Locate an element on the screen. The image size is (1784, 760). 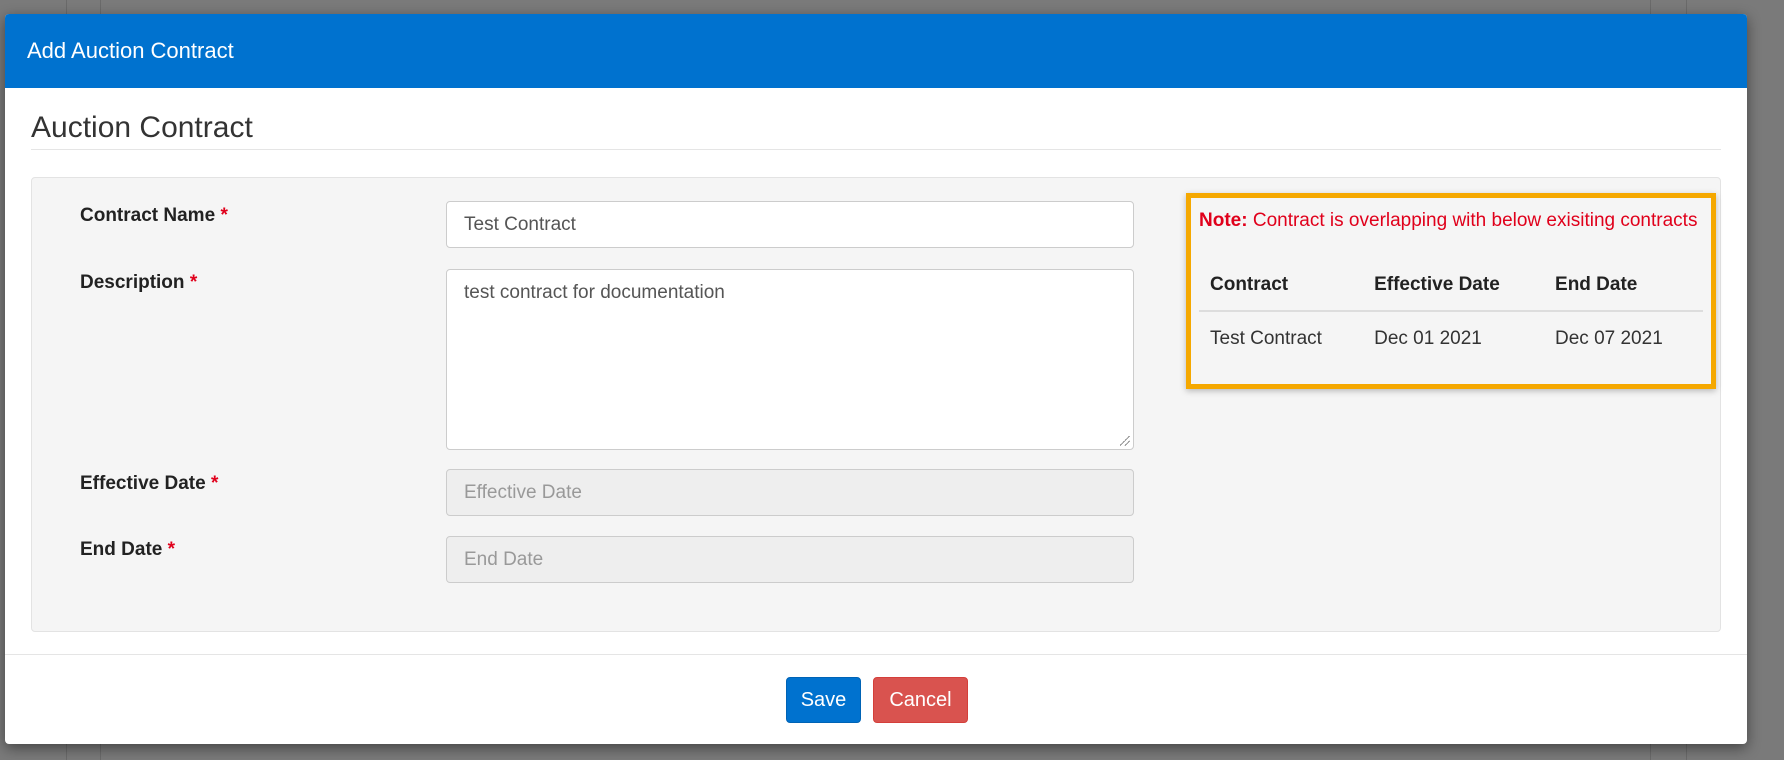
cell-contract: Test Contract is located at coordinates (1266, 338).